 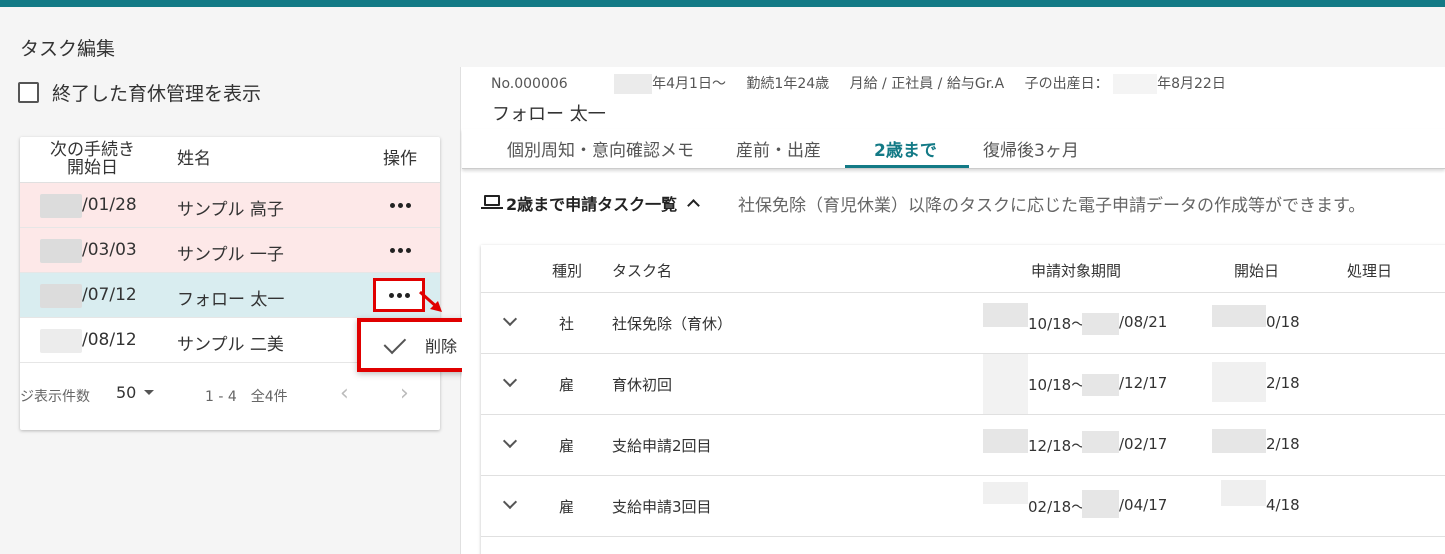 I want to click on table-row: 雇 育休初回 10/18～ /12/17 2/18, so click(x=963, y=384).